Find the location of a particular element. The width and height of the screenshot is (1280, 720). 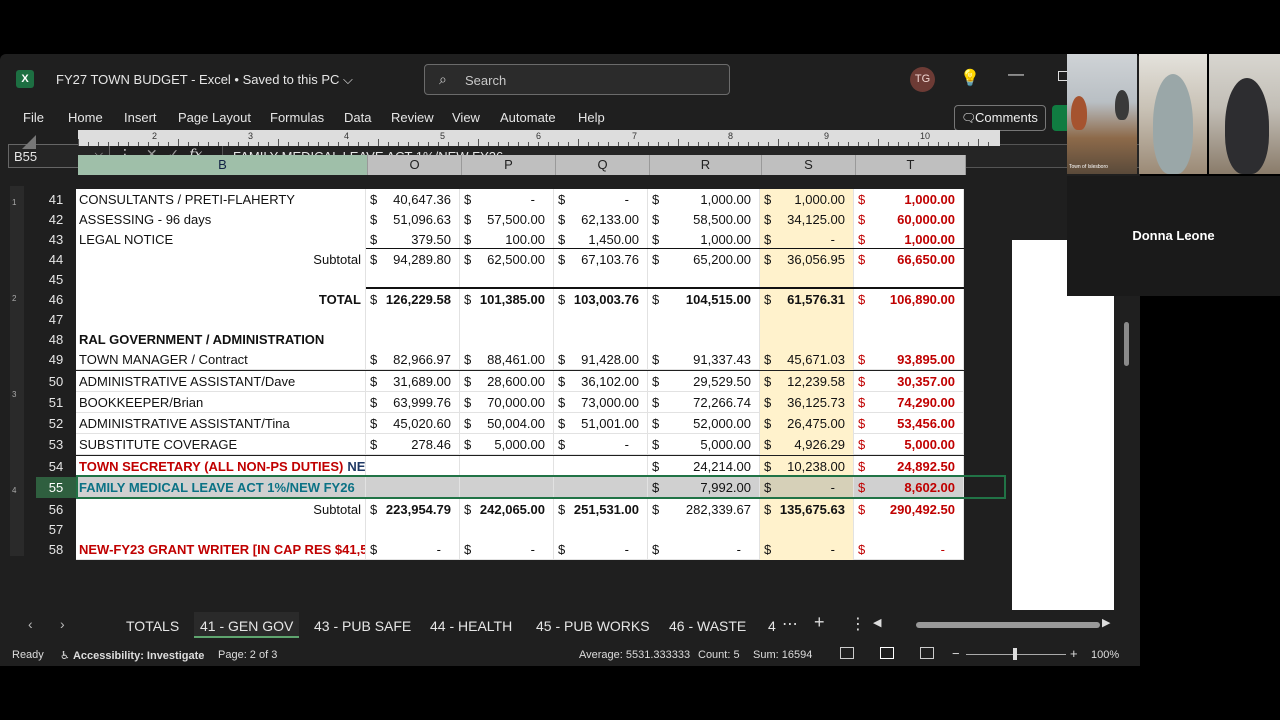

cell-q: $51,001.00 is located at coordinates (601, 423).